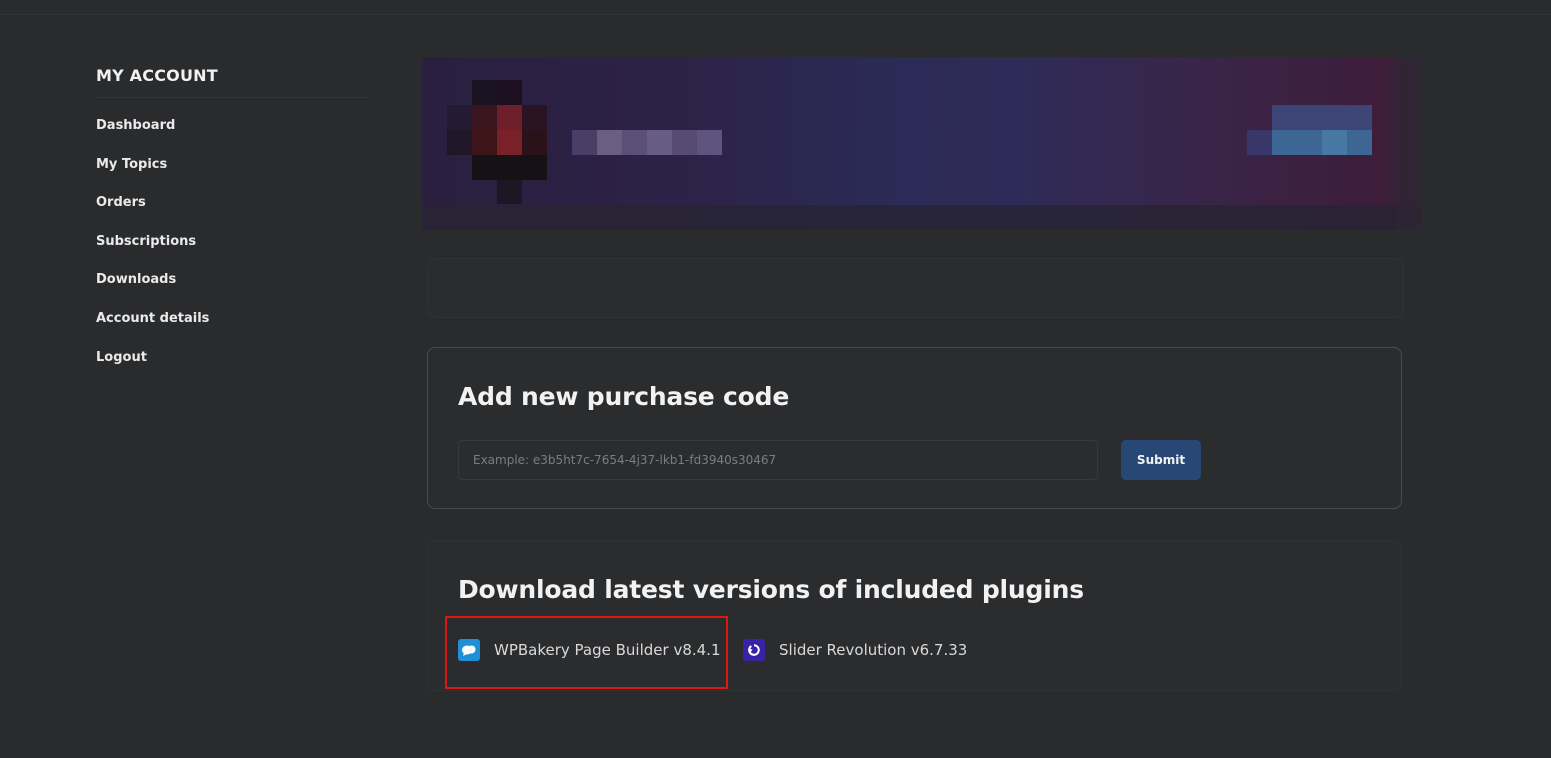 Image resolution: width=1551 pixels, height=758 pixels. What do you see at coordinates (469, 650) in the screenshot?
I see `wpbakery-icon` at bounding box center [469, 650].